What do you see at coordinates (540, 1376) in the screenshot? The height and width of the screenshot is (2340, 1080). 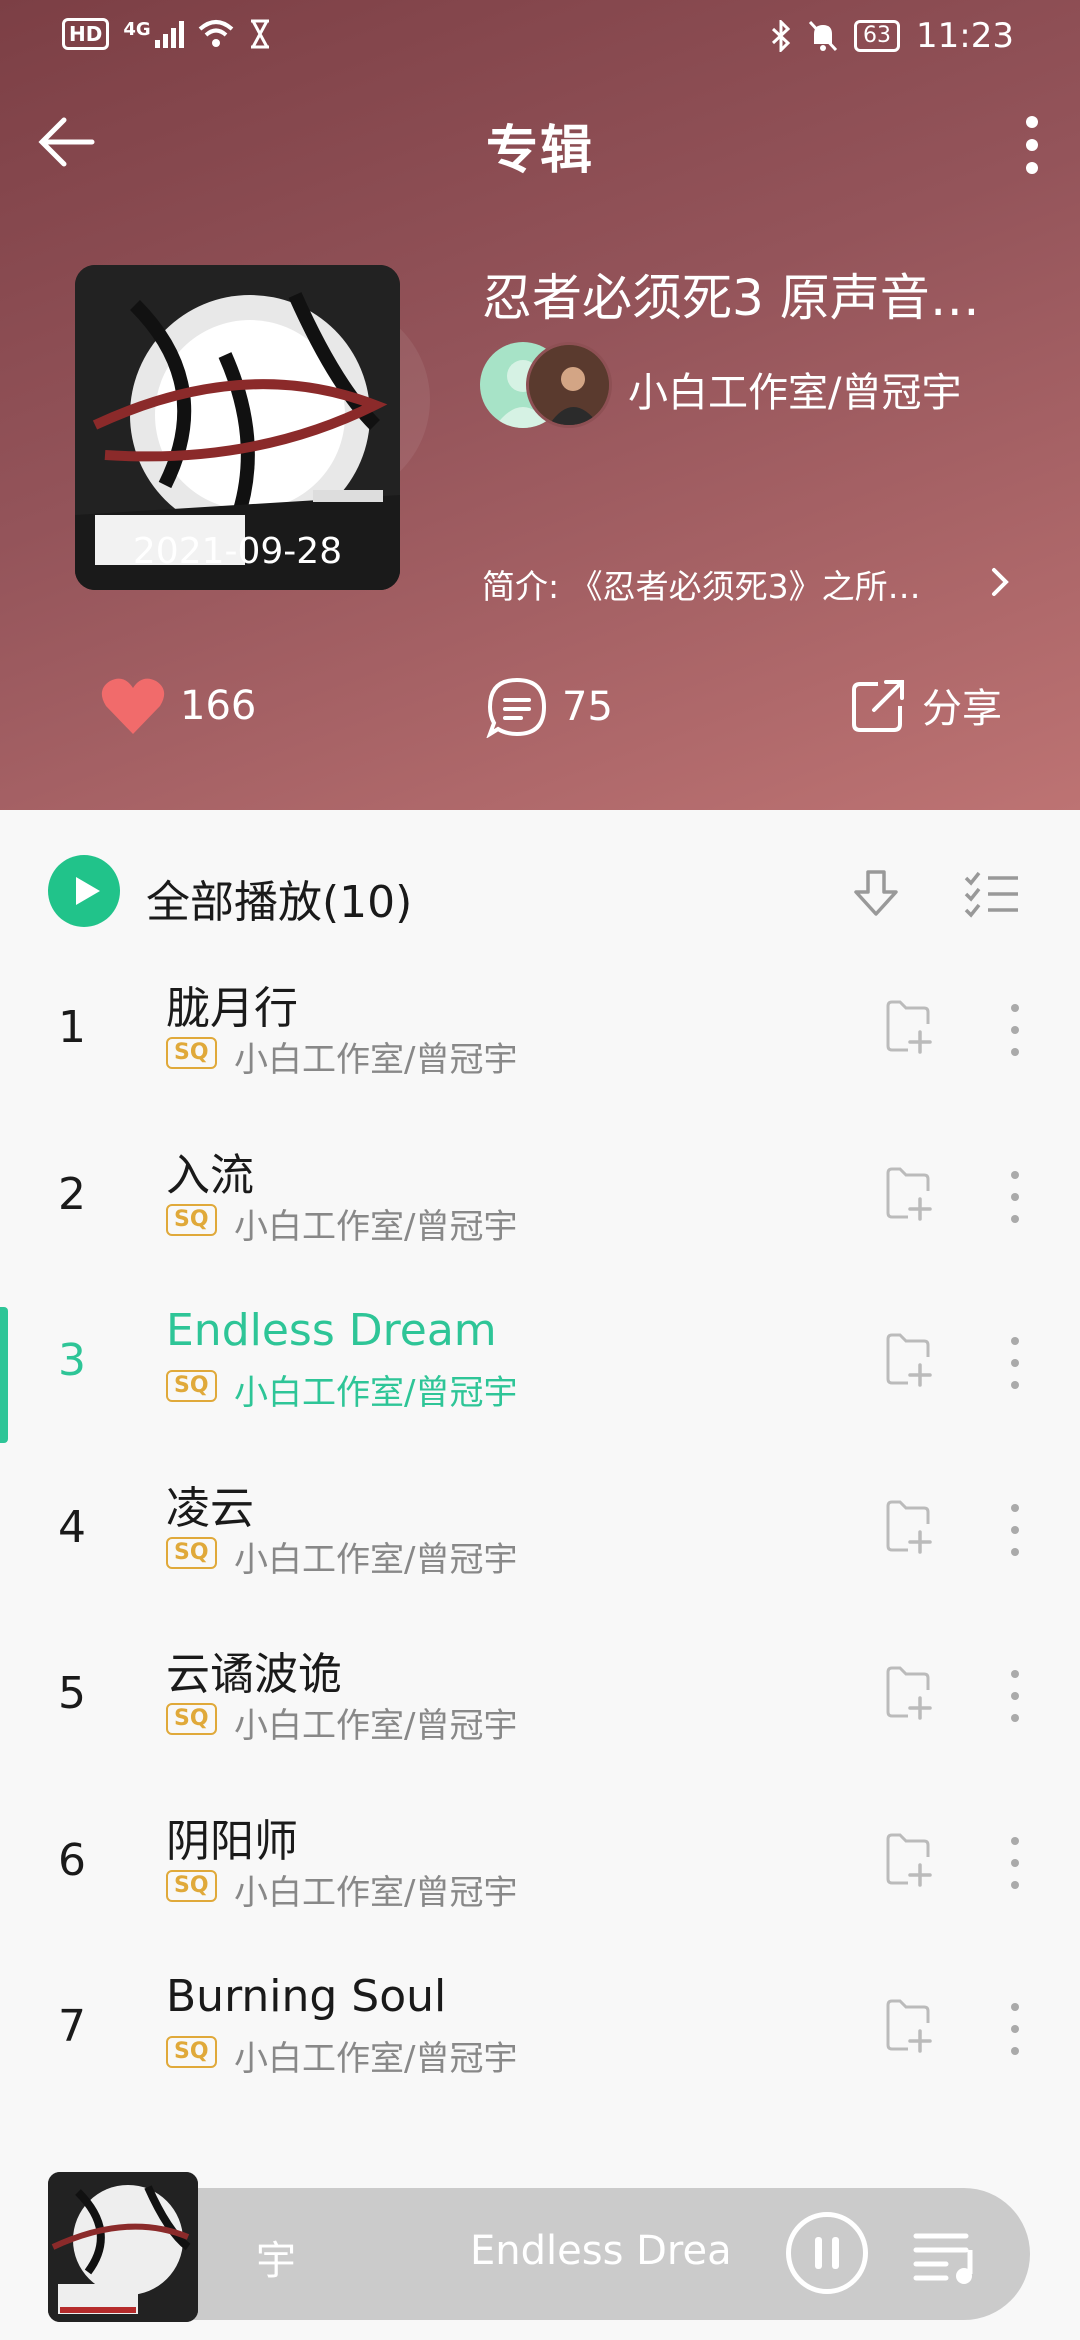 I see `track-row: 3 Endless Dream SQ 小白工作室/曾冠宇` at bounding box center [540, 1376].